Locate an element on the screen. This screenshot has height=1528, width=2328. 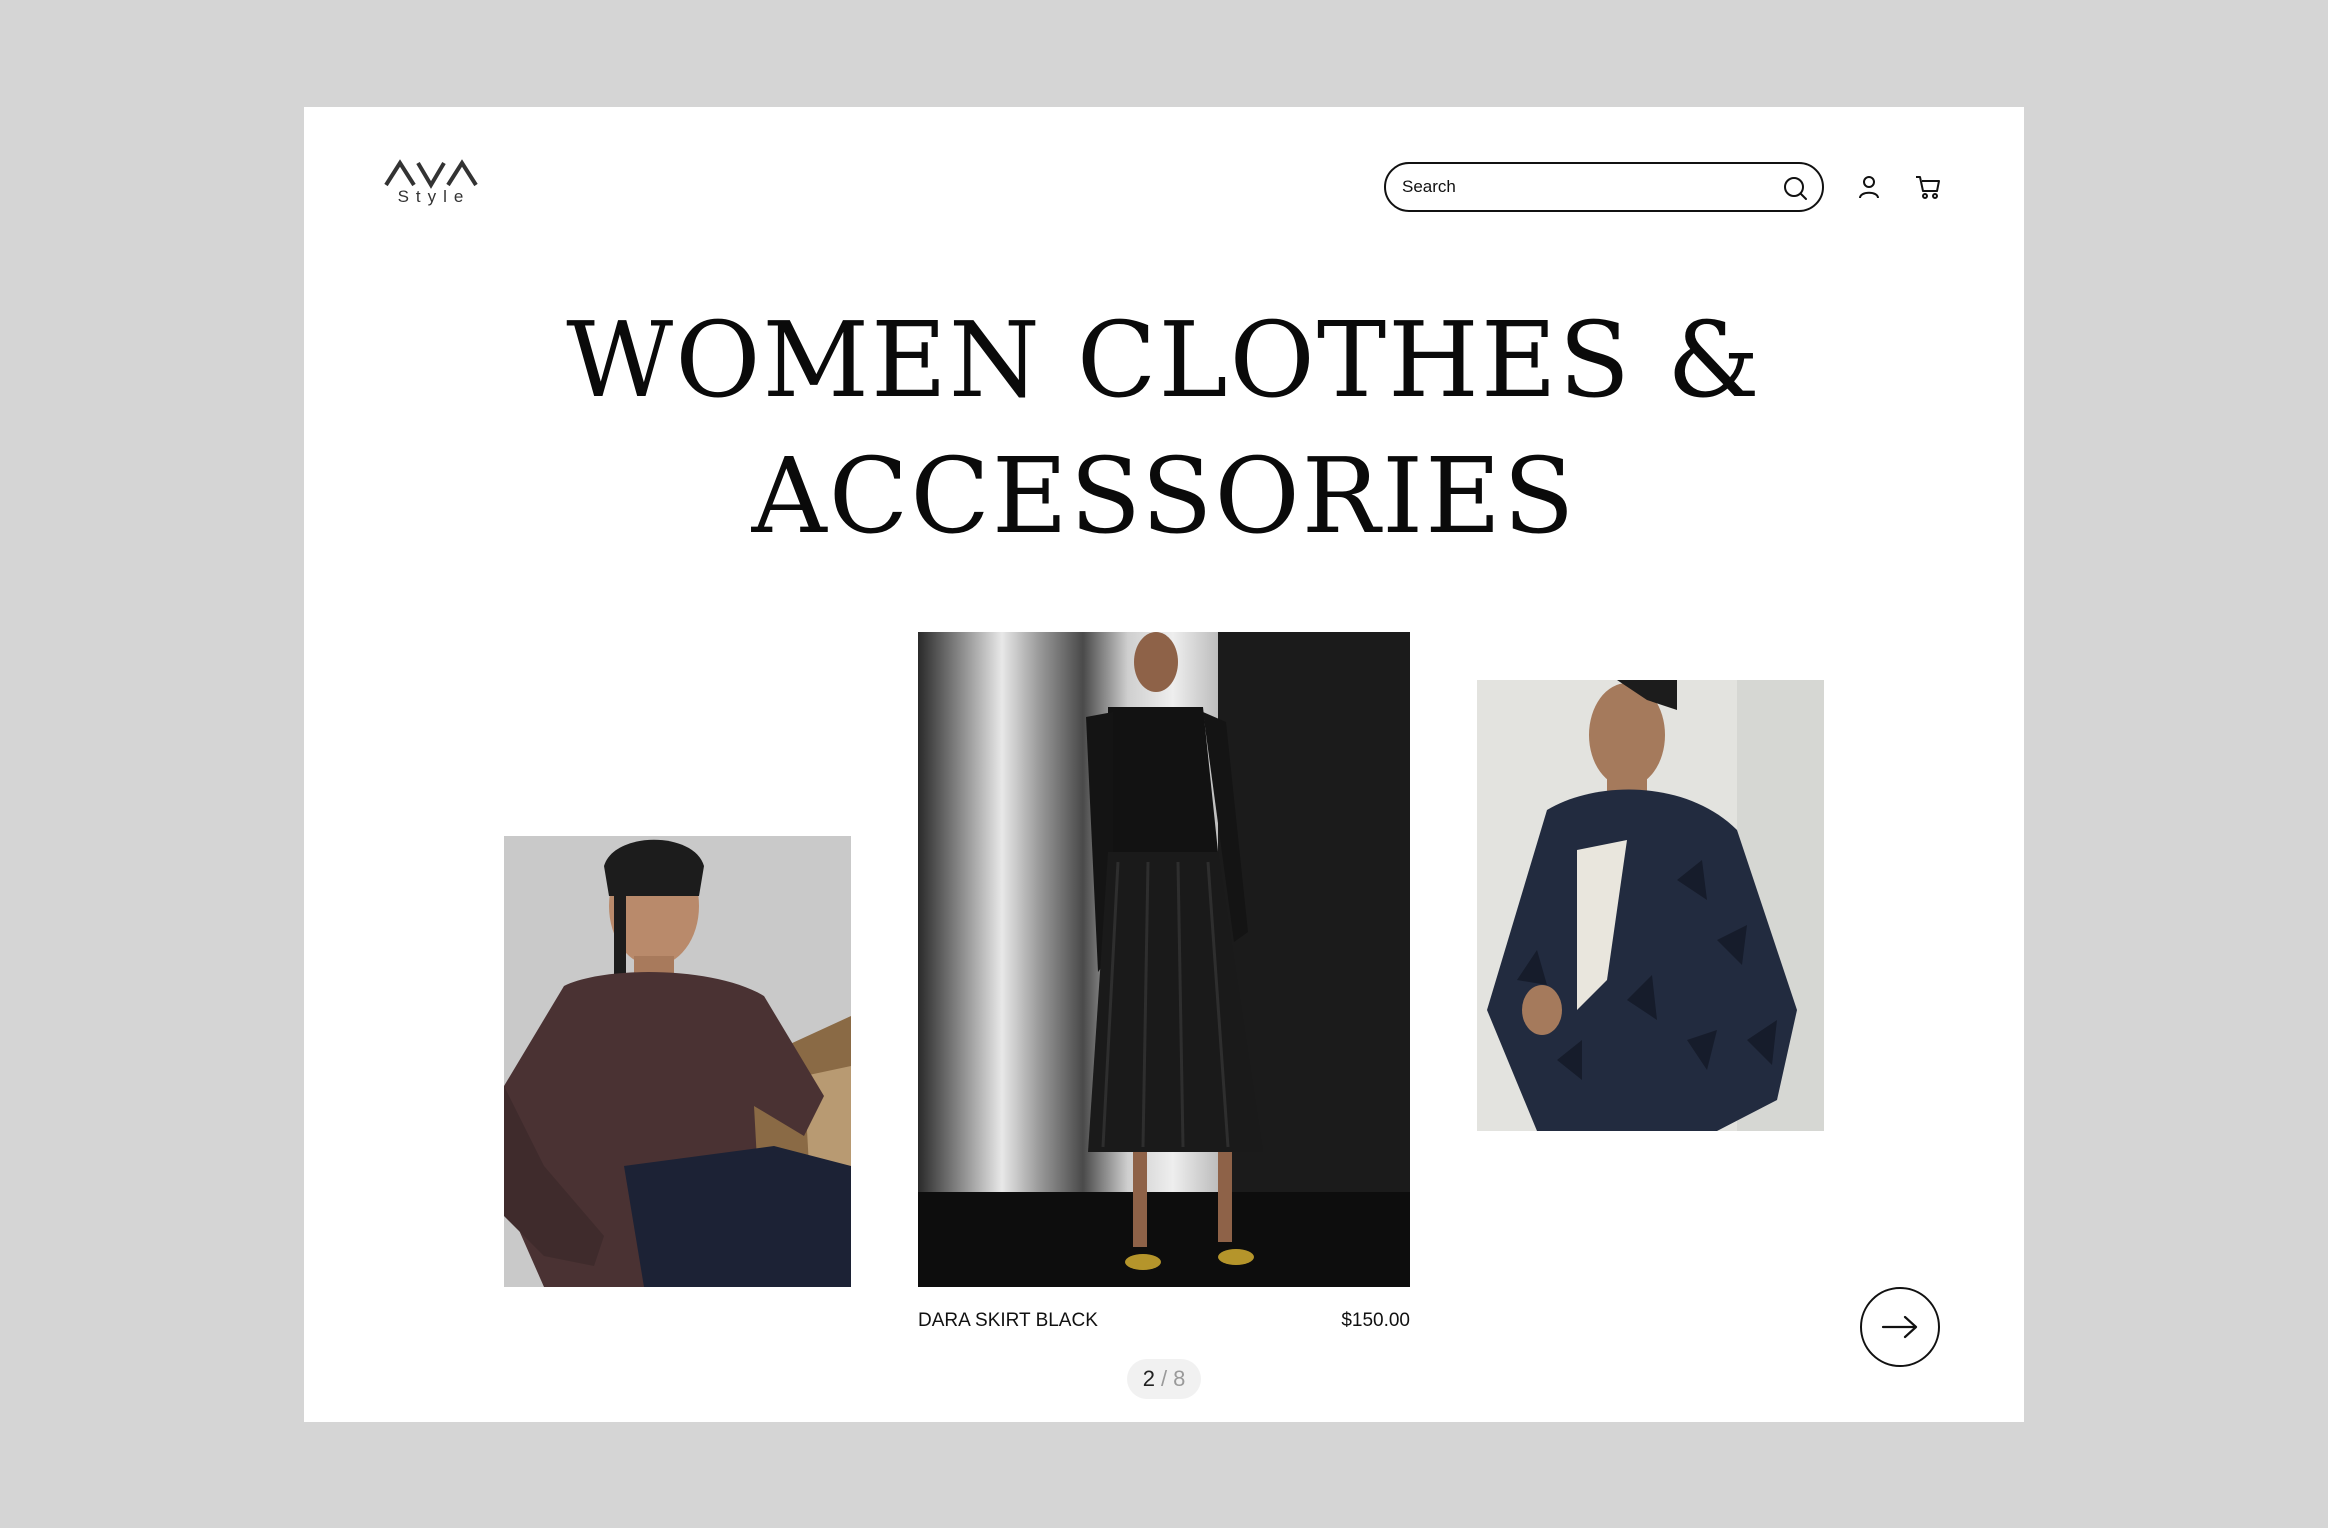
product-image-prev is located at coordinates (677, 1061).